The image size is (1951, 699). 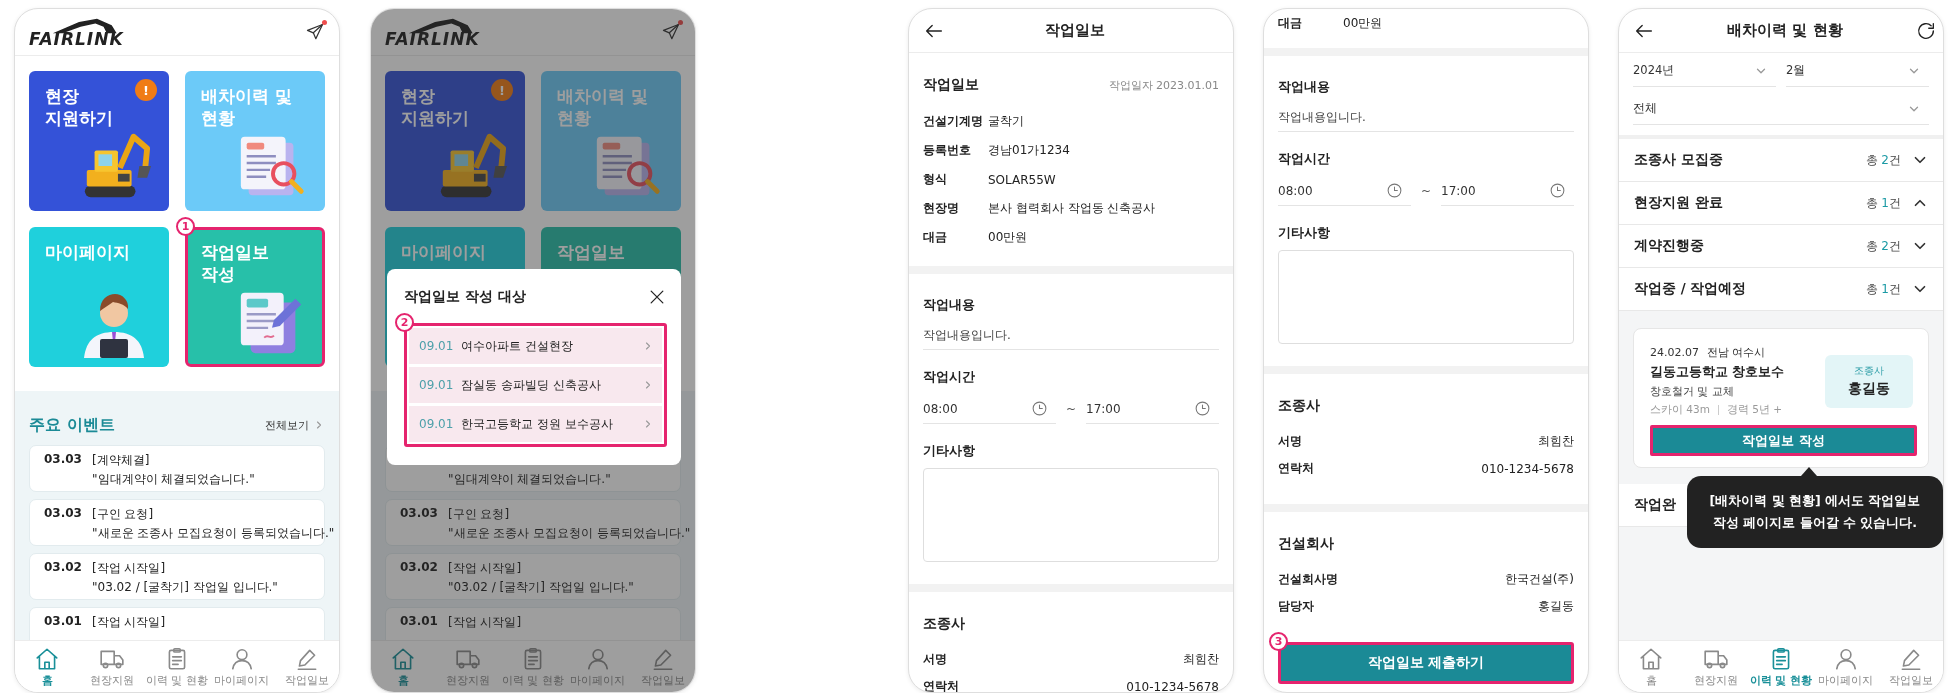 I want to click on select-field: 2월, so click(x=1857, y=71).